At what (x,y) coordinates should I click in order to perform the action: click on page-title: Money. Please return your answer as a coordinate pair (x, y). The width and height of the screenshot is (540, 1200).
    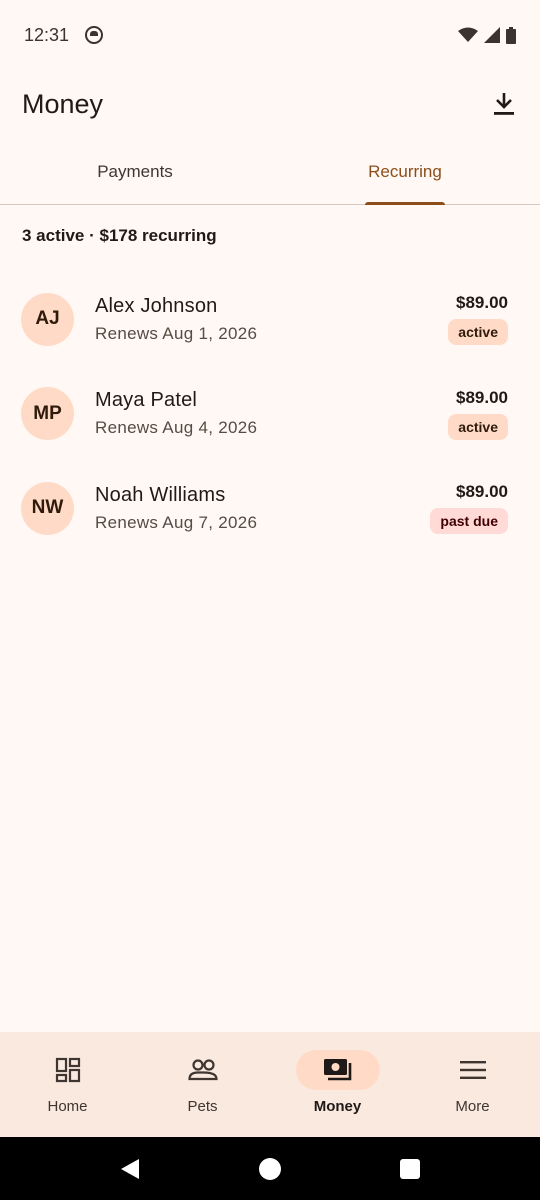
    Looking at the image, I should click on (63, 103).